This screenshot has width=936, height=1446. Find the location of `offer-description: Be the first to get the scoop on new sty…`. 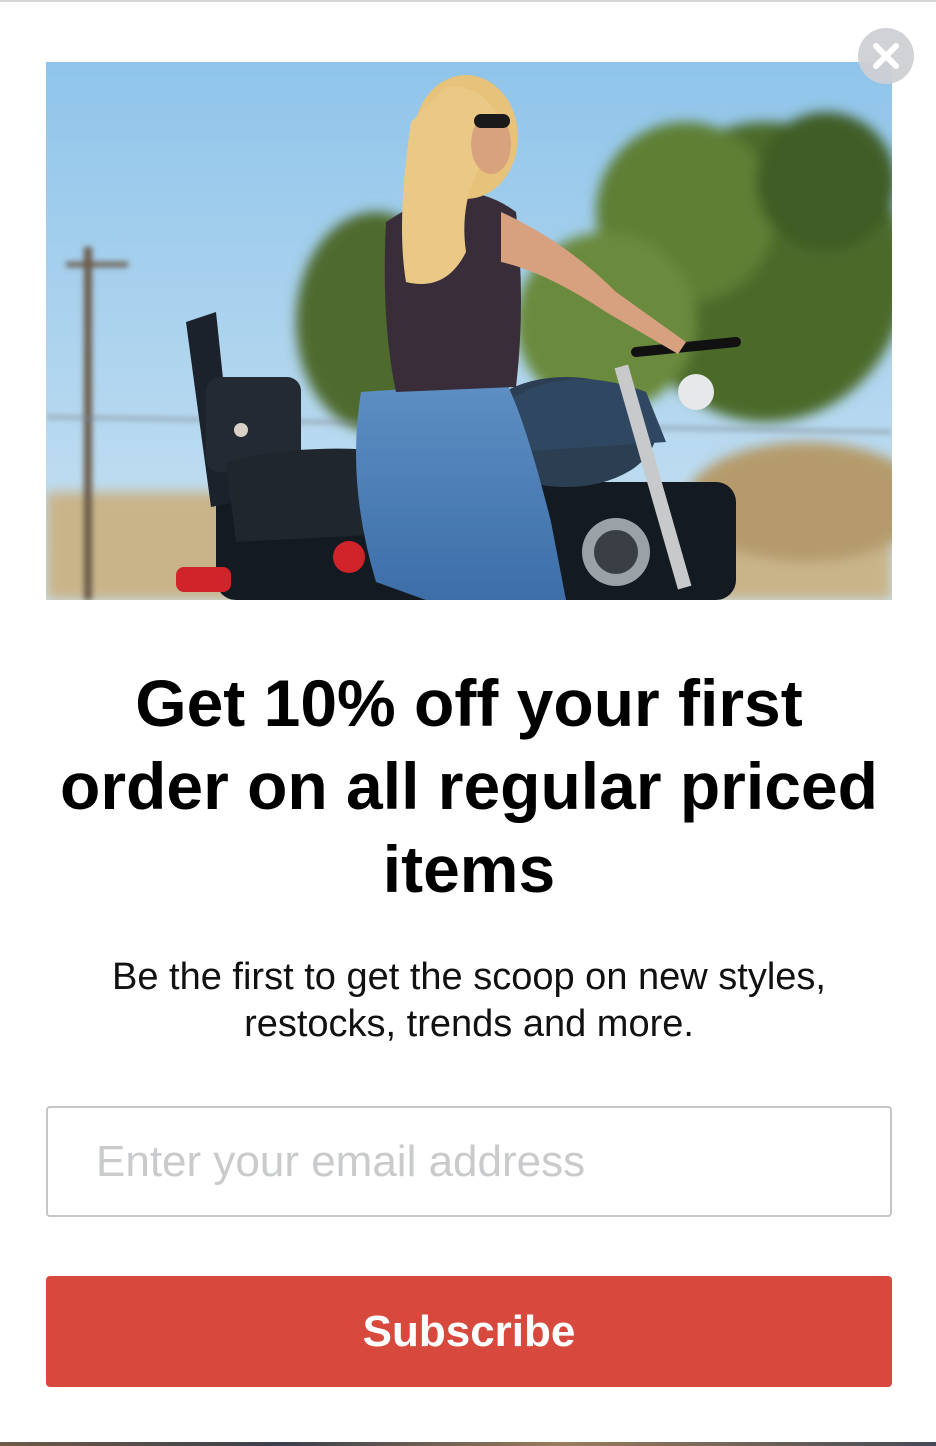

offer-description: Be the first to get the scoop on new sty… is located at coordinates (469, 1000).